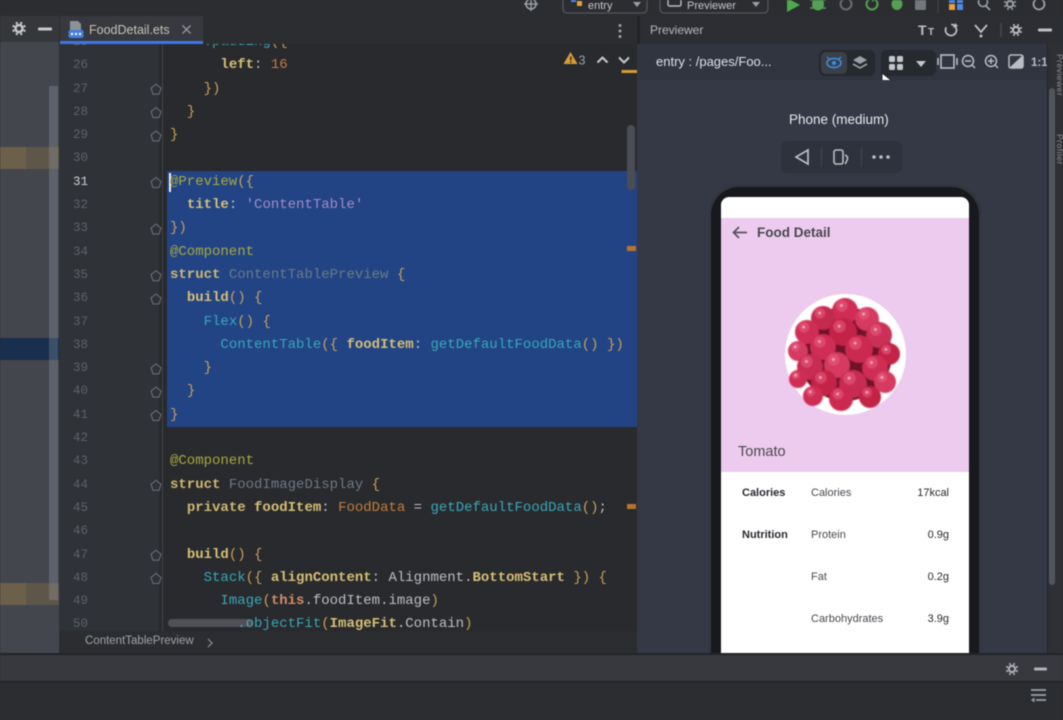 This screenshot has width=1063, height=720. What do you see at coordinates (582, 61) in the screenshot?
I see `svg-text: 3` at bounding box center [582, 61].